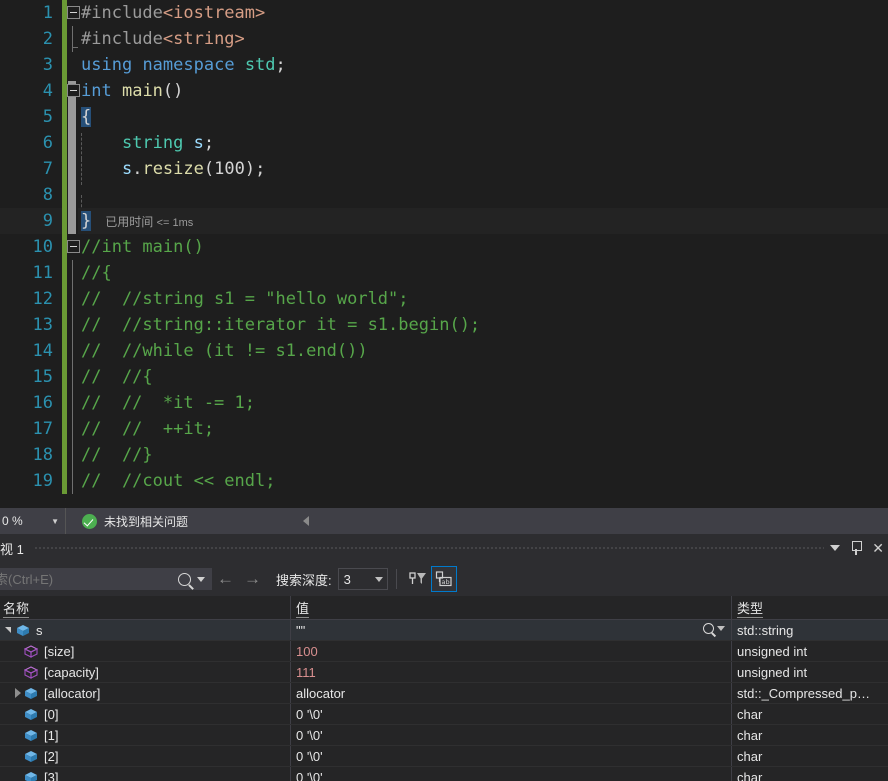 This screenshot has height=781, width=888. I want to click on code-line: 9 } 已用时间 <= 1ms, so click(444, 221).